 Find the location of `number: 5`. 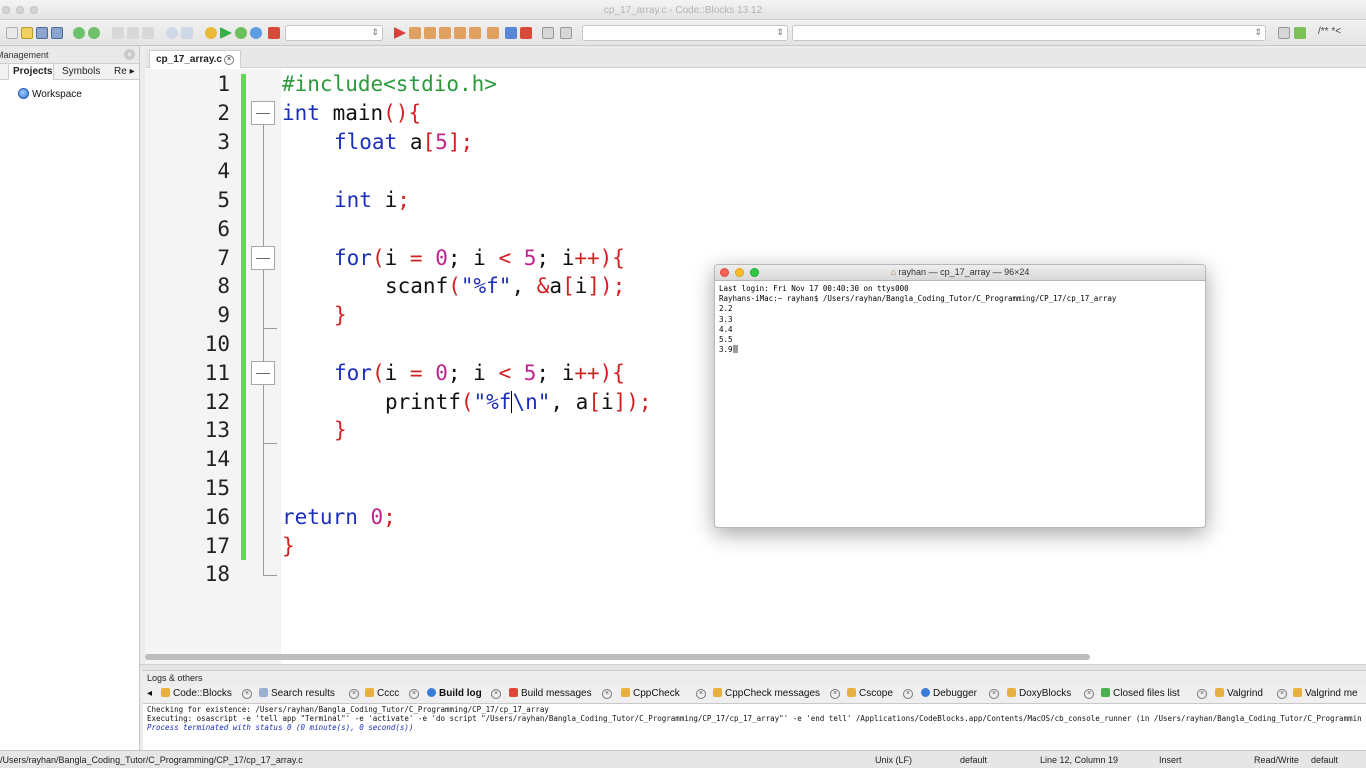

number: 5 is located at coordinates (530, 258).